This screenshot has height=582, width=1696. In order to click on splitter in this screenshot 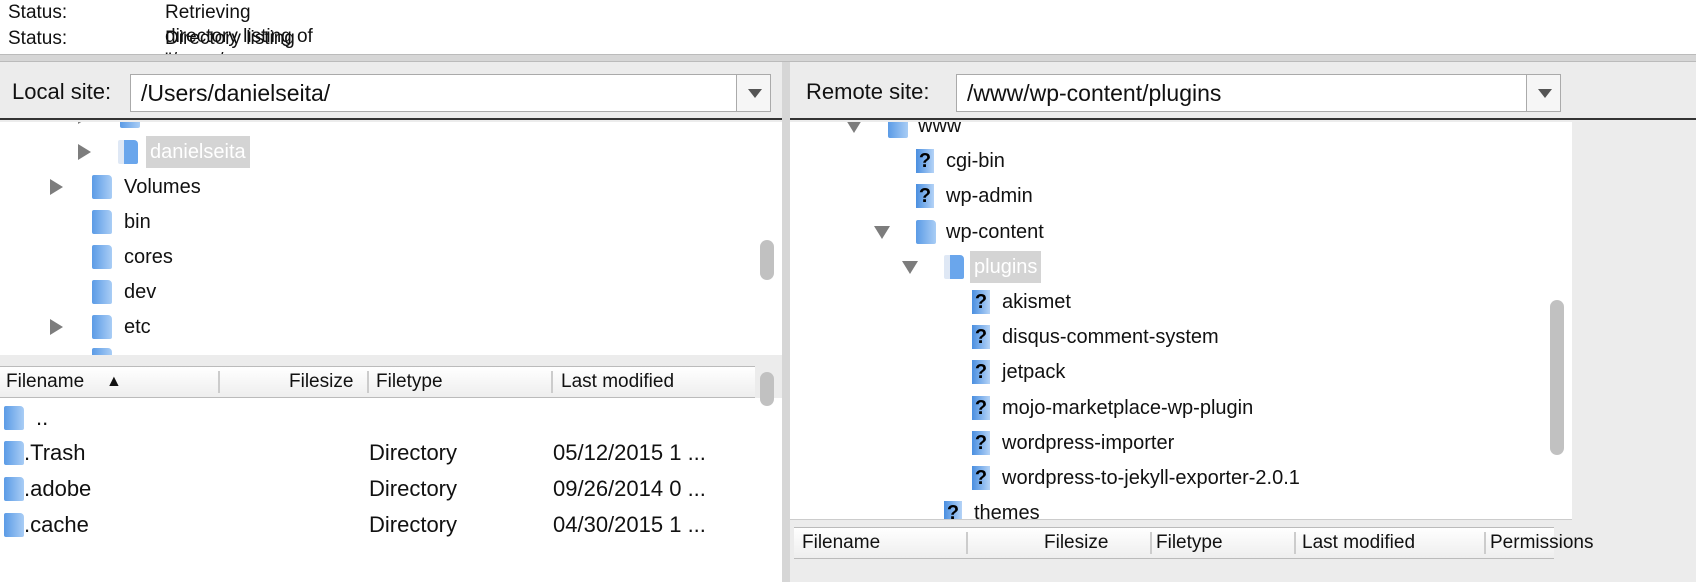, I will do `click(848, 58)`.